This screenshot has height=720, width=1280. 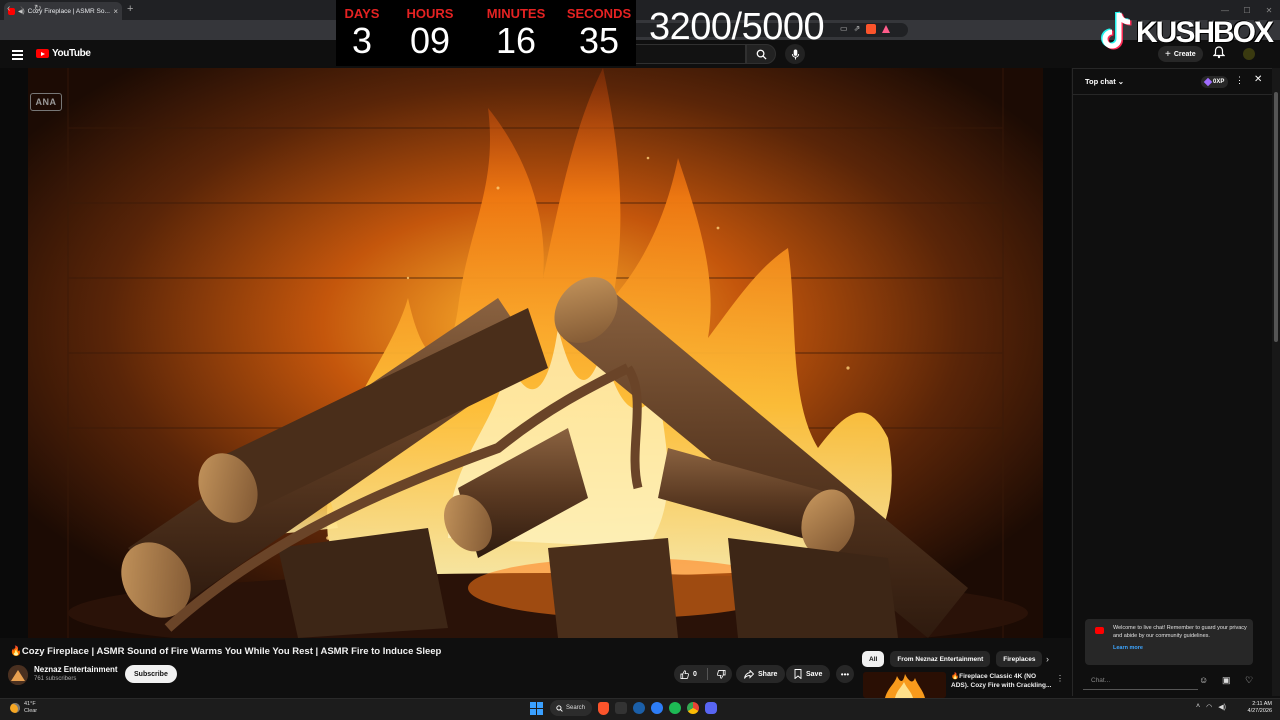 I want to click on tab-close-icon: ×, so click(x=115, y=11).